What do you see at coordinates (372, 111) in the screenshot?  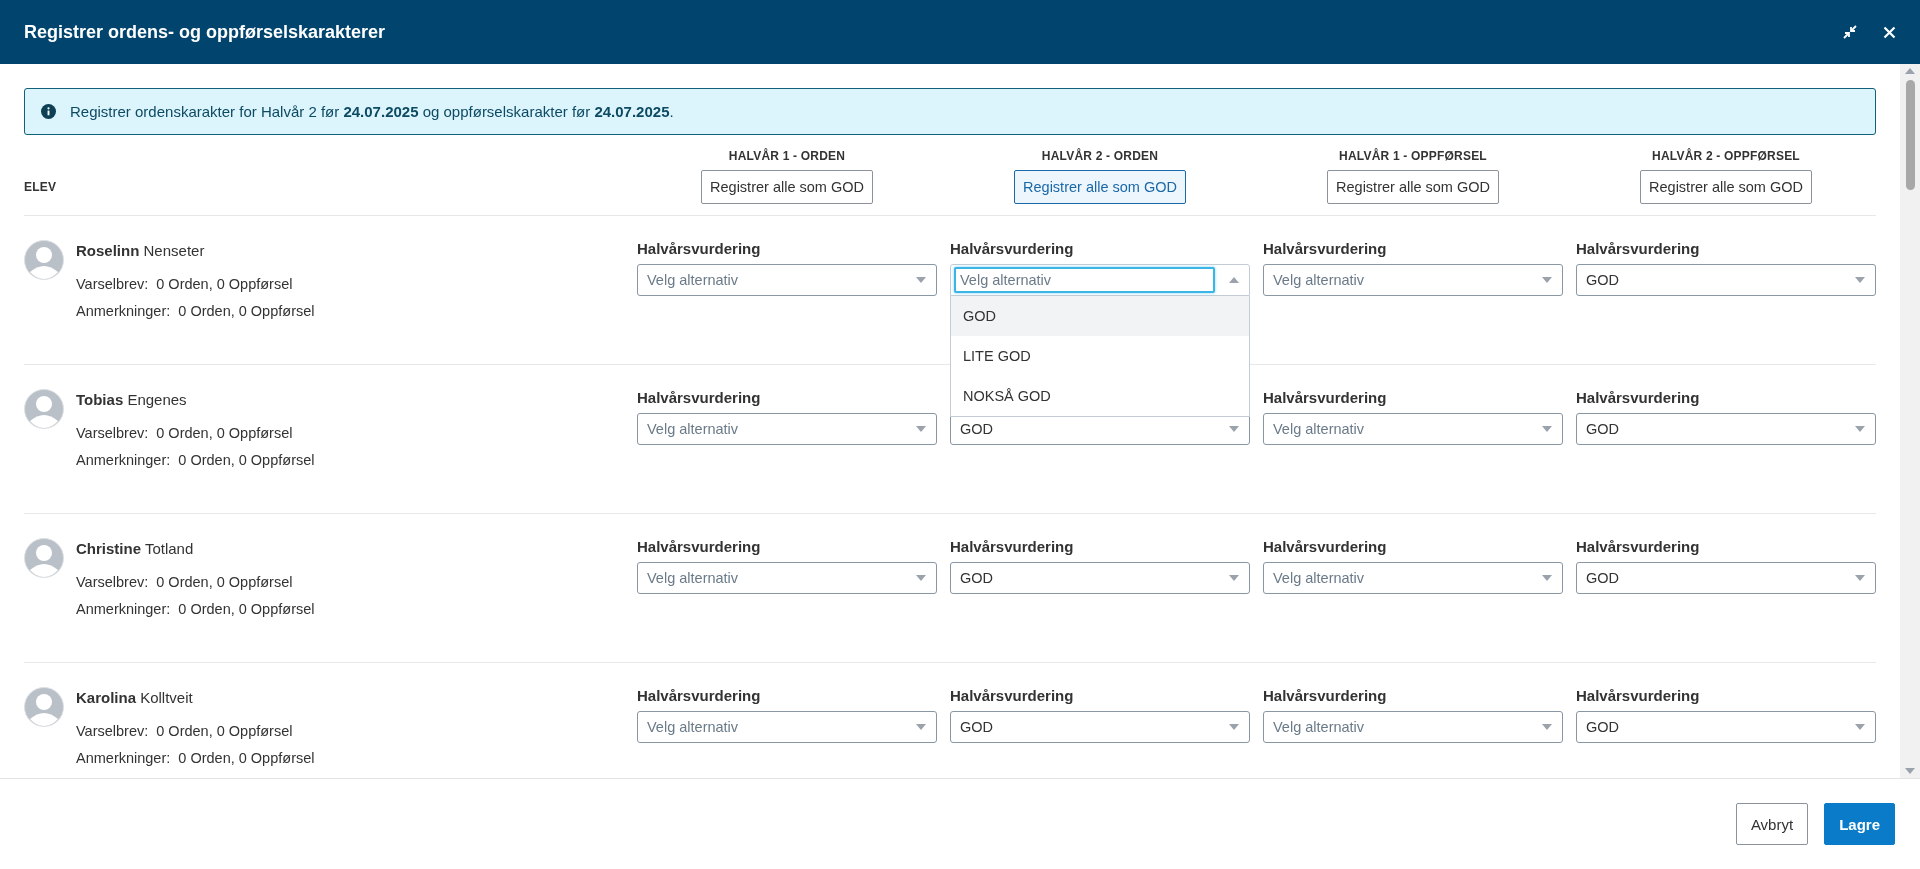 I see `info-text: Registrer ordenskarakter for Halvår 2 før 24.07.2025 og oppførselskarakter før 24.07.2025.` at bounding box center [372, 111].